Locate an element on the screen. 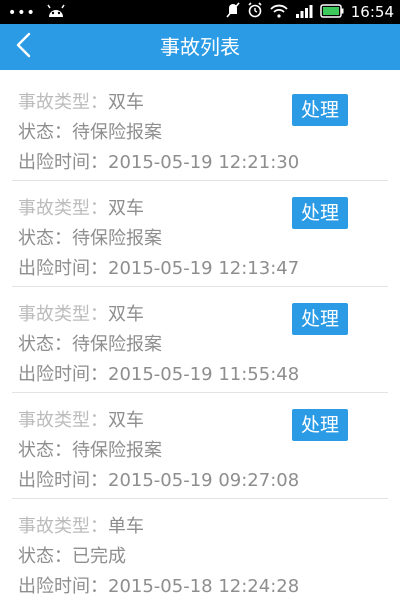 This screenshot has height=600, width=400. wifi-icon is located at coordinates (279, 12).